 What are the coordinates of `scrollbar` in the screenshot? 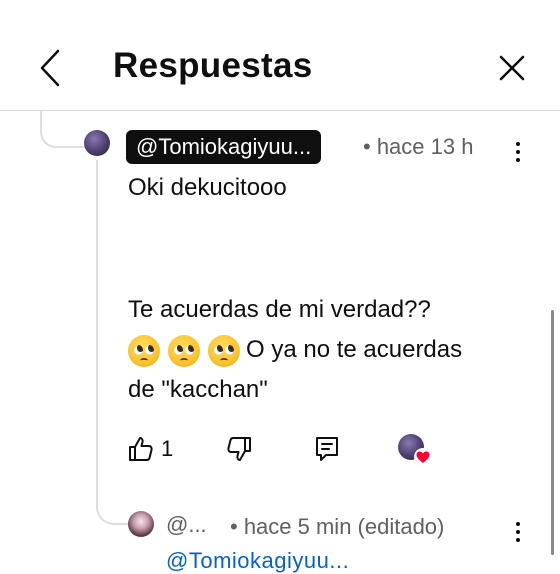 It's located at (552, 432).